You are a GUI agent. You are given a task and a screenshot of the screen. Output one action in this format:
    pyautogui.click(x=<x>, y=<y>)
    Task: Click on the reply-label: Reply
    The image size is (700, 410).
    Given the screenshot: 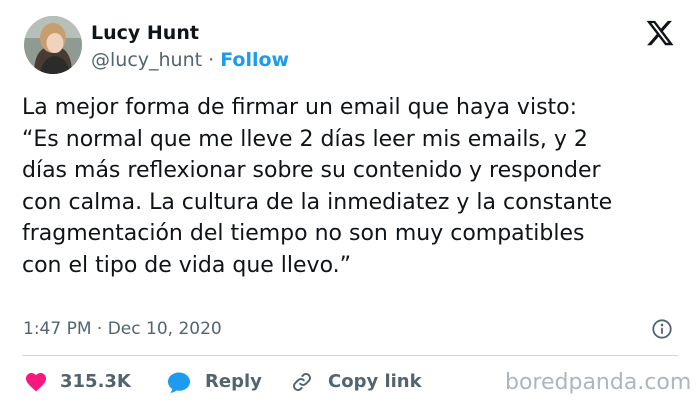 What is the action you would take?
    pyautogui.click(x=233, y=381)
    